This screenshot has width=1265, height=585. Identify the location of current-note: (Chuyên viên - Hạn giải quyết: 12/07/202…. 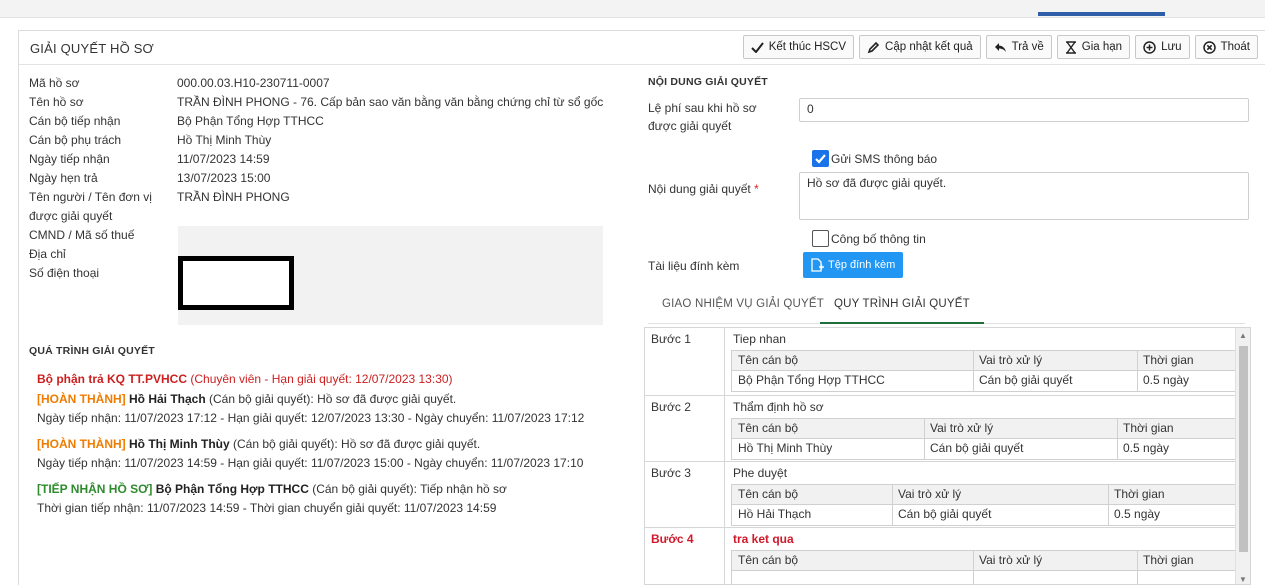
(321, 379).